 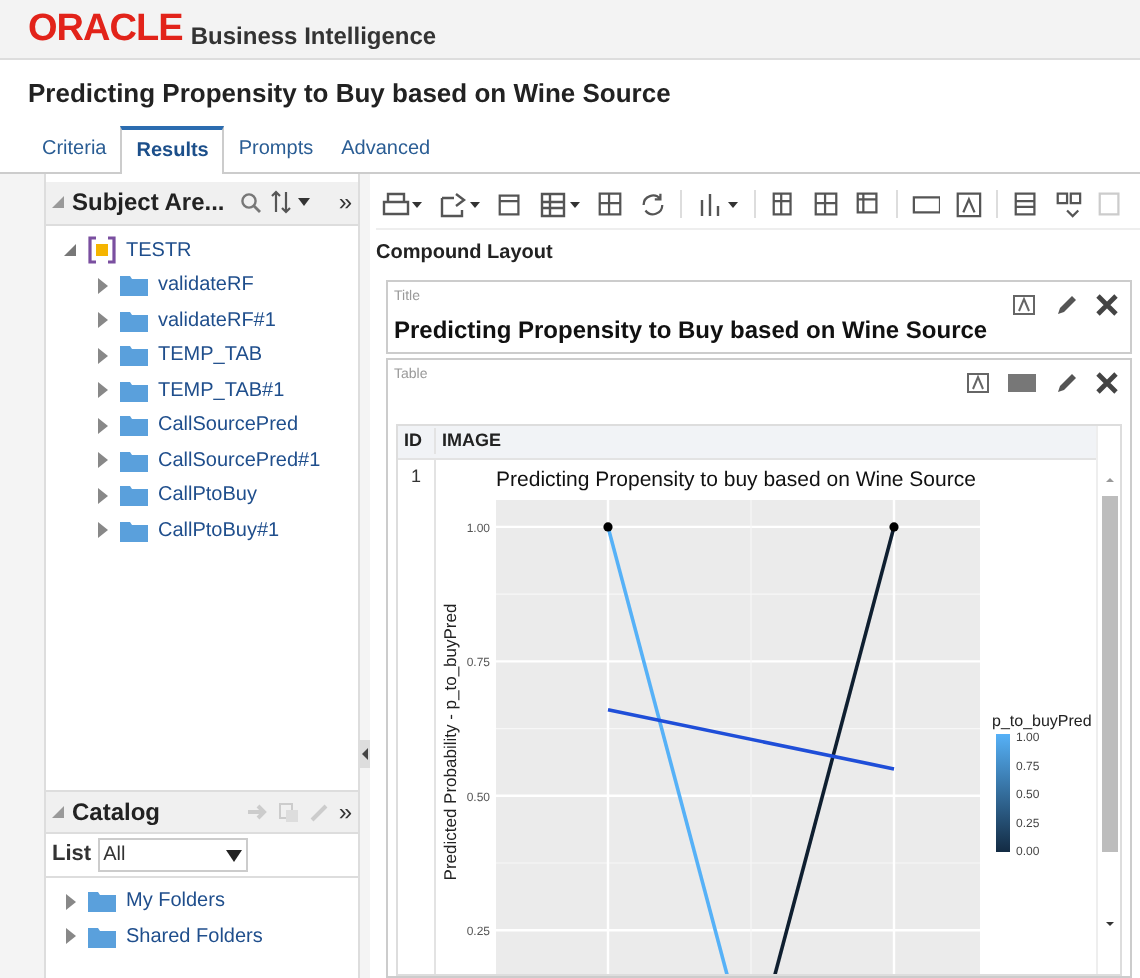 What do you see at coordinates (365, 754) in the screenshot?
I see `collapse-handle-icon` at bounding box center [365, 754].